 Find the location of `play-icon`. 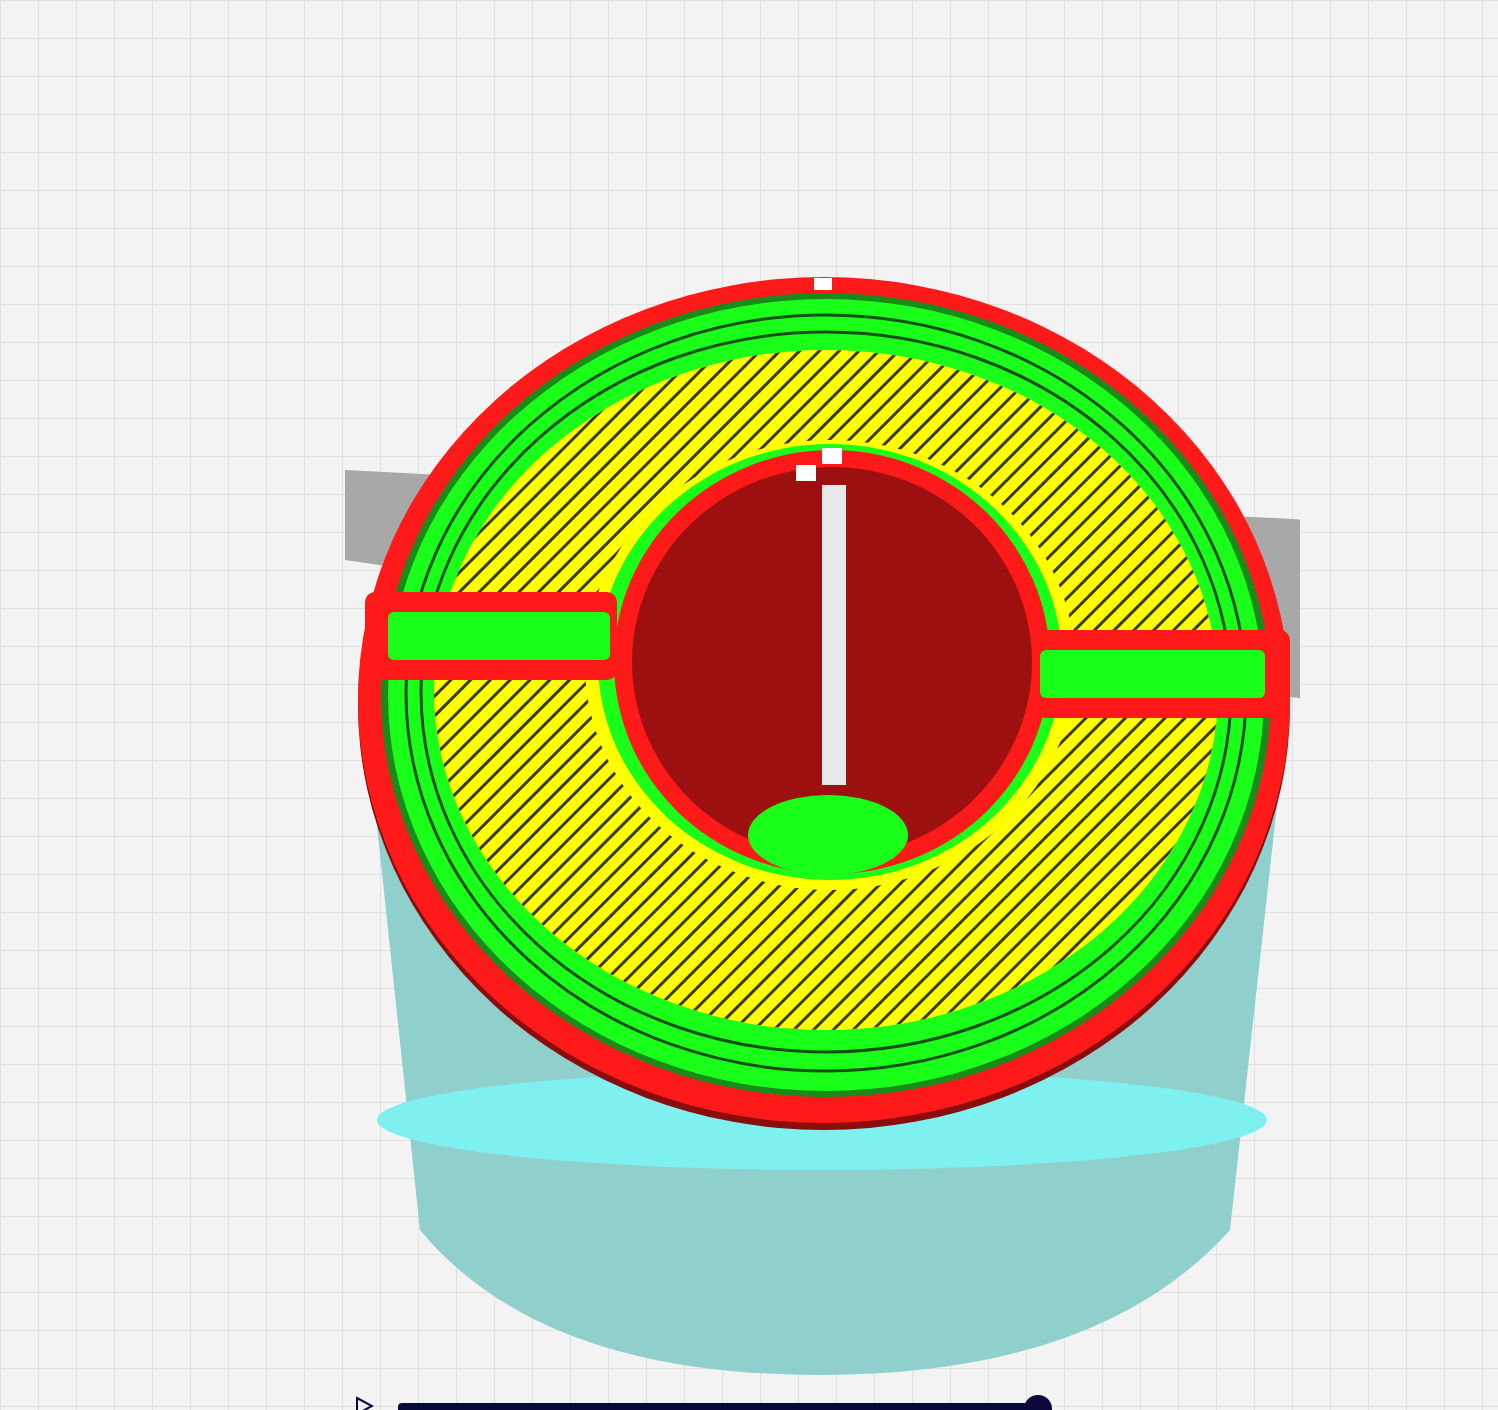

play-icon is located at coordinates (364, 1403).